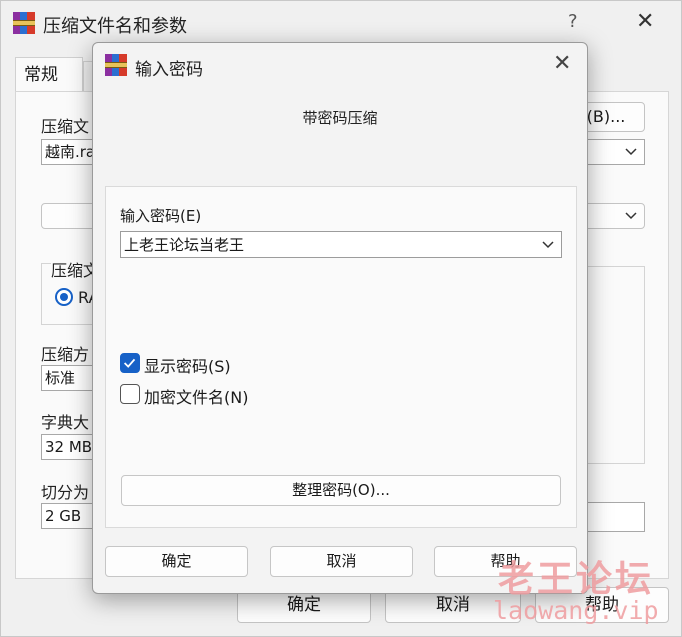 The image size is (682, 637). Describe the element at coordinates (65, 126) in the screenshot. I see `archive-name-label: 压缩文` at that location.